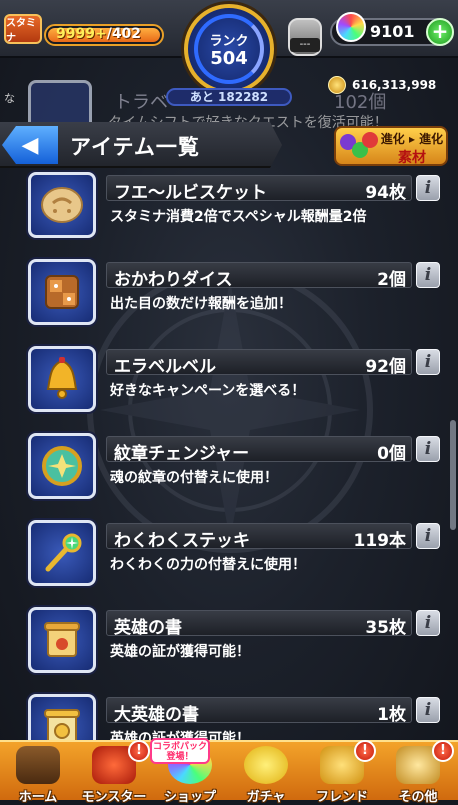 The height and width of the screenshot is (805, 458). What do you see at coordinates (81, 34) in the screenshot?
I see `stamina-value: 9999+` at bounding box center [81, 34].